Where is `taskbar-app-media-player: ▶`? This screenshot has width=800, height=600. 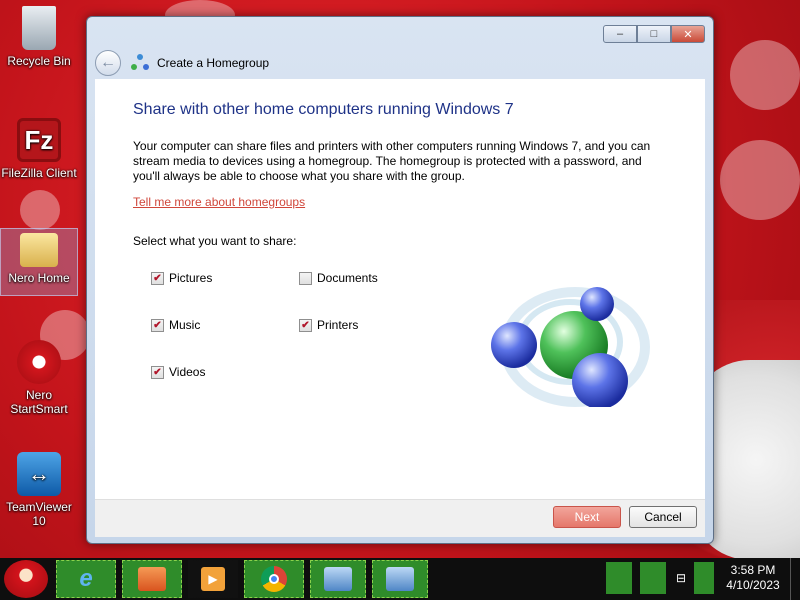 taskbar-app-media-player: ▶ is located at coordinates (213, 579).